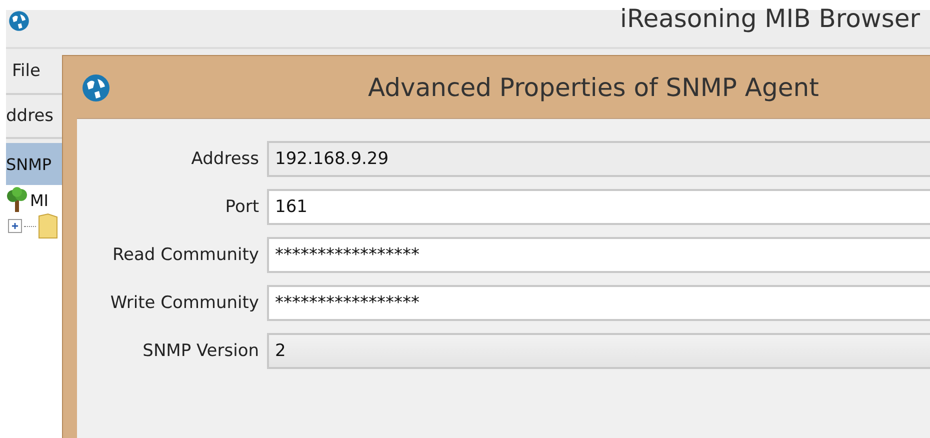 The width and height of the screenshot is (930, 438). Describe the element at coordinates (241, 207) in the screenshot. I see `field-label: Port` at that location.